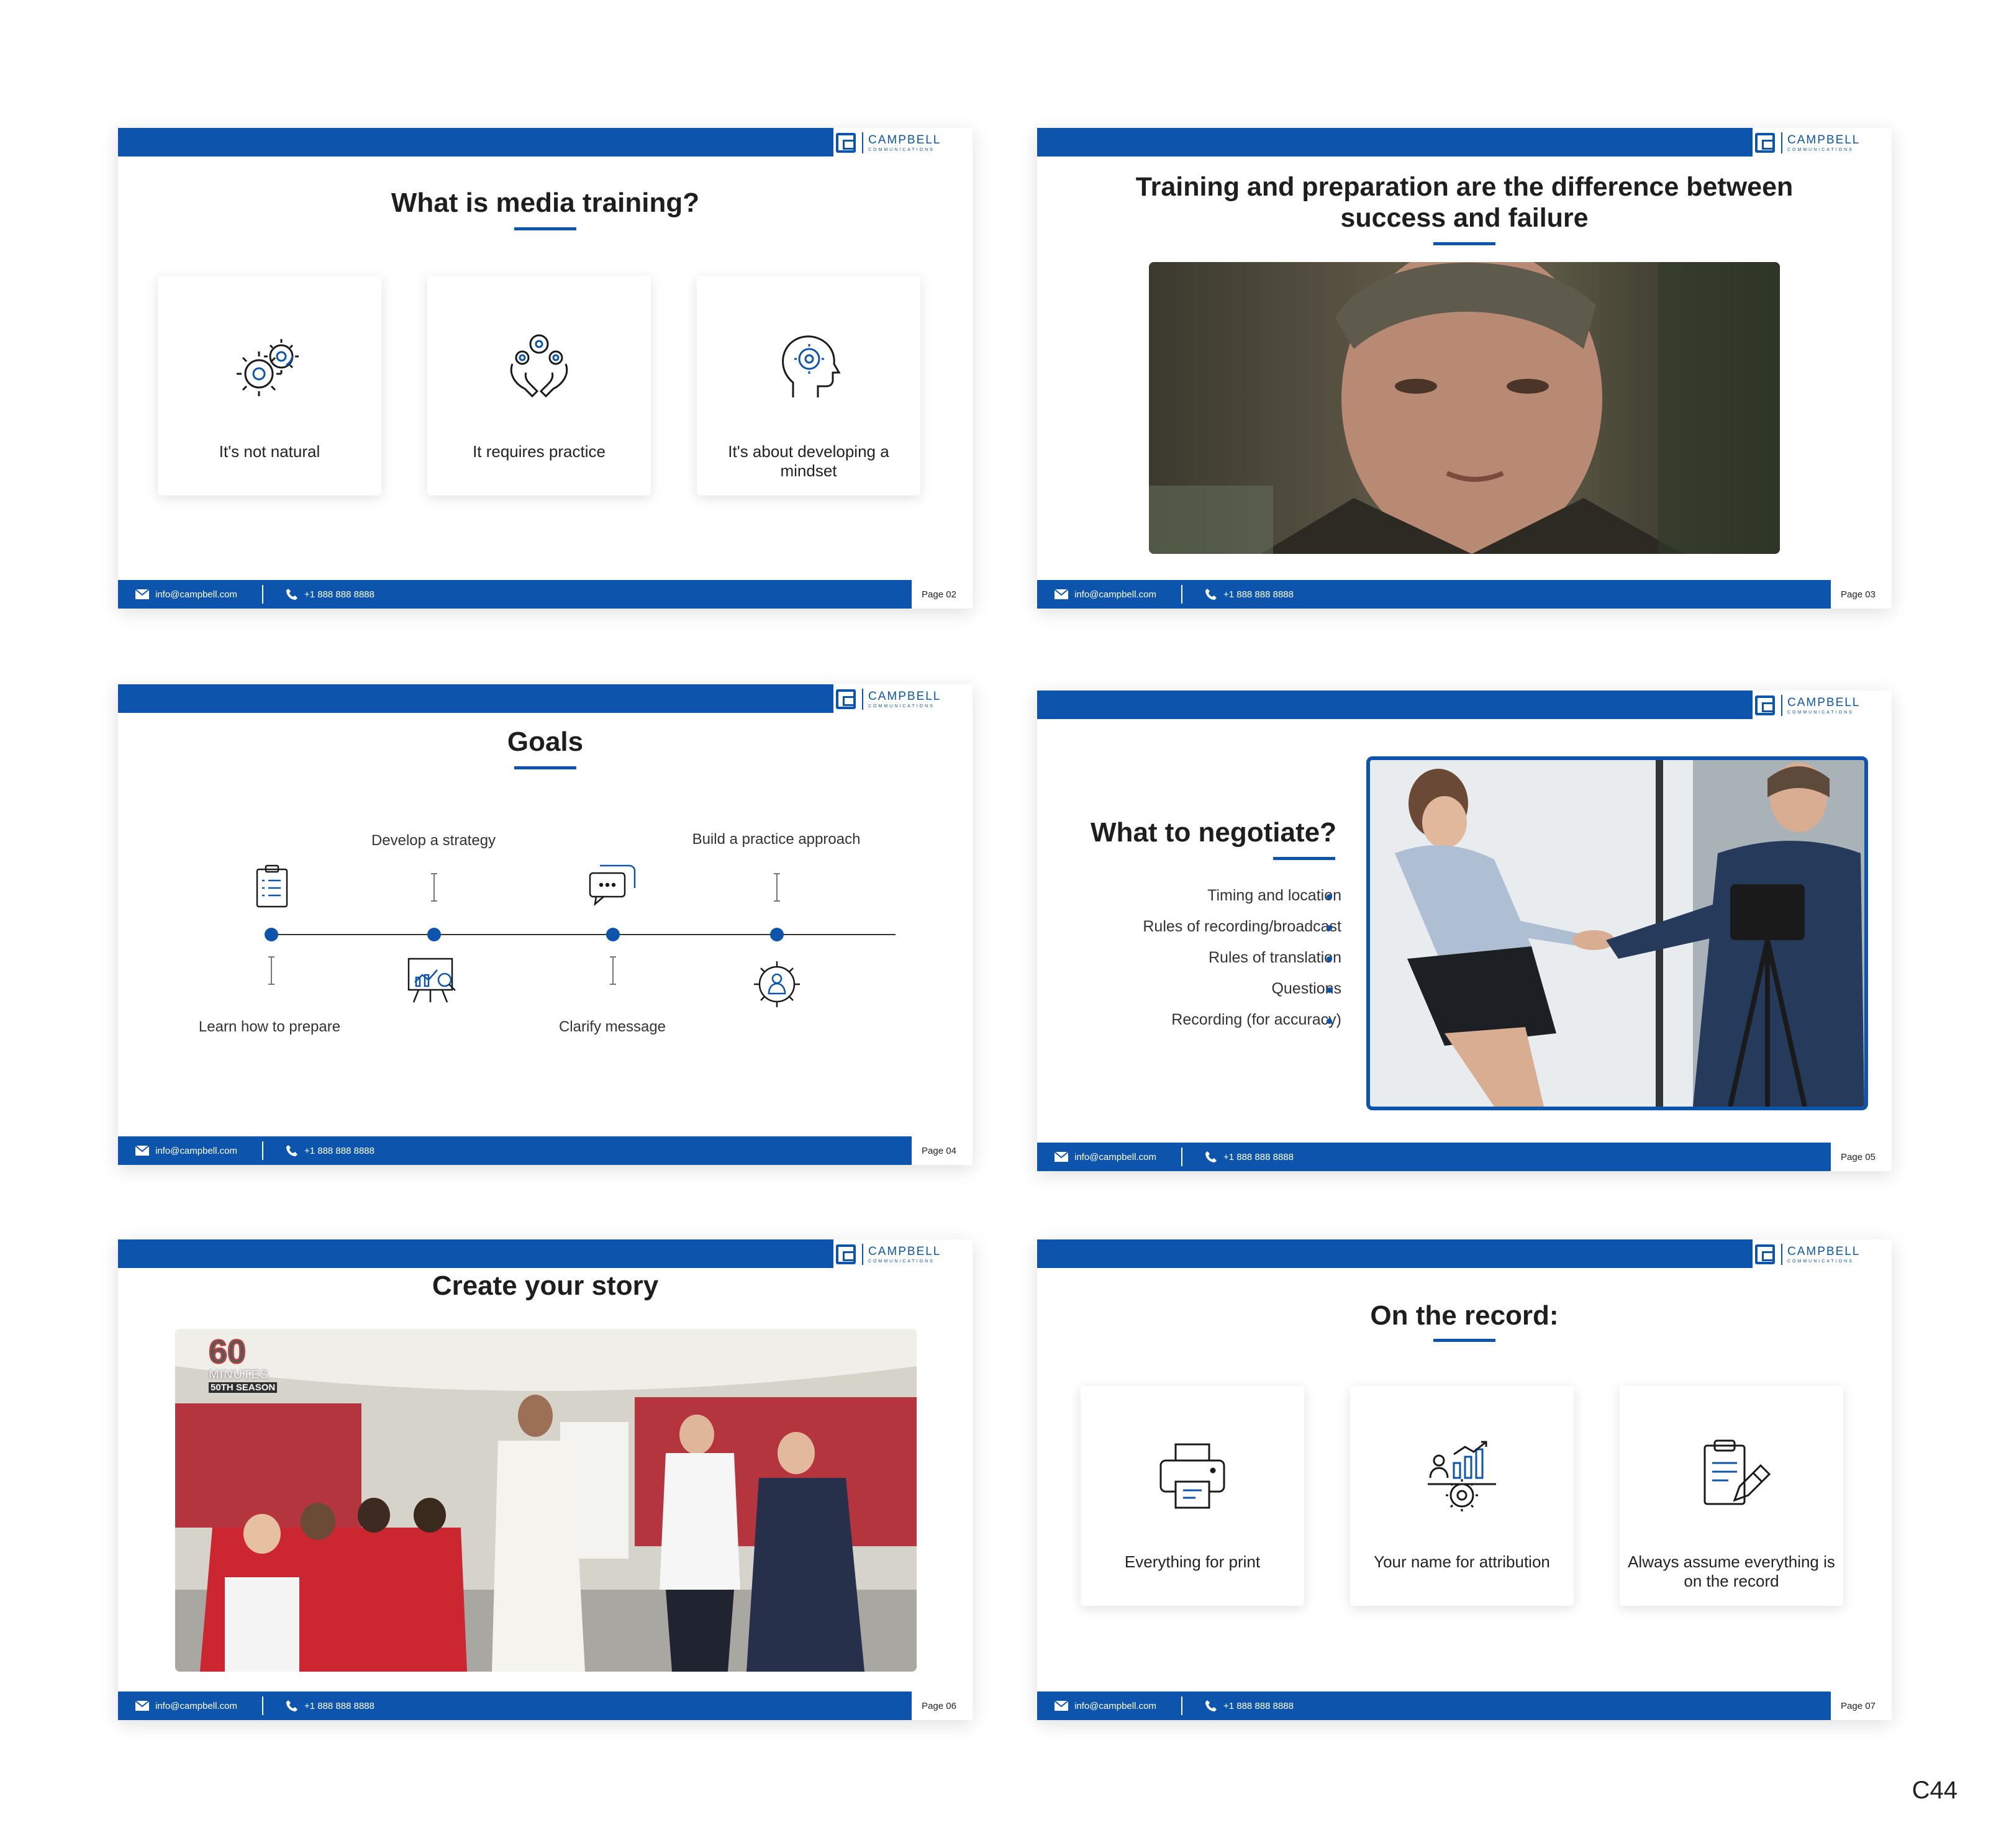  What do you see at coordinates (612, 885) in the screenshot?
I see `chat-bubbles-icon` at bounding box center [612, 885].